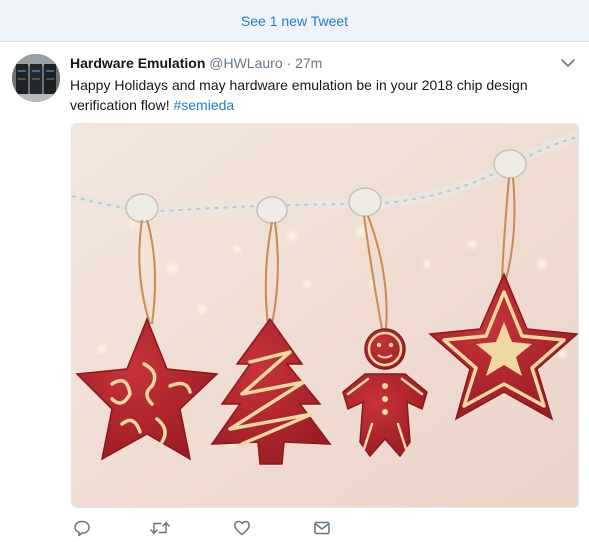  Describe the element at coordinates (245, 63) in the screenshot. I see `author-handle: @HWLauro` at that location.